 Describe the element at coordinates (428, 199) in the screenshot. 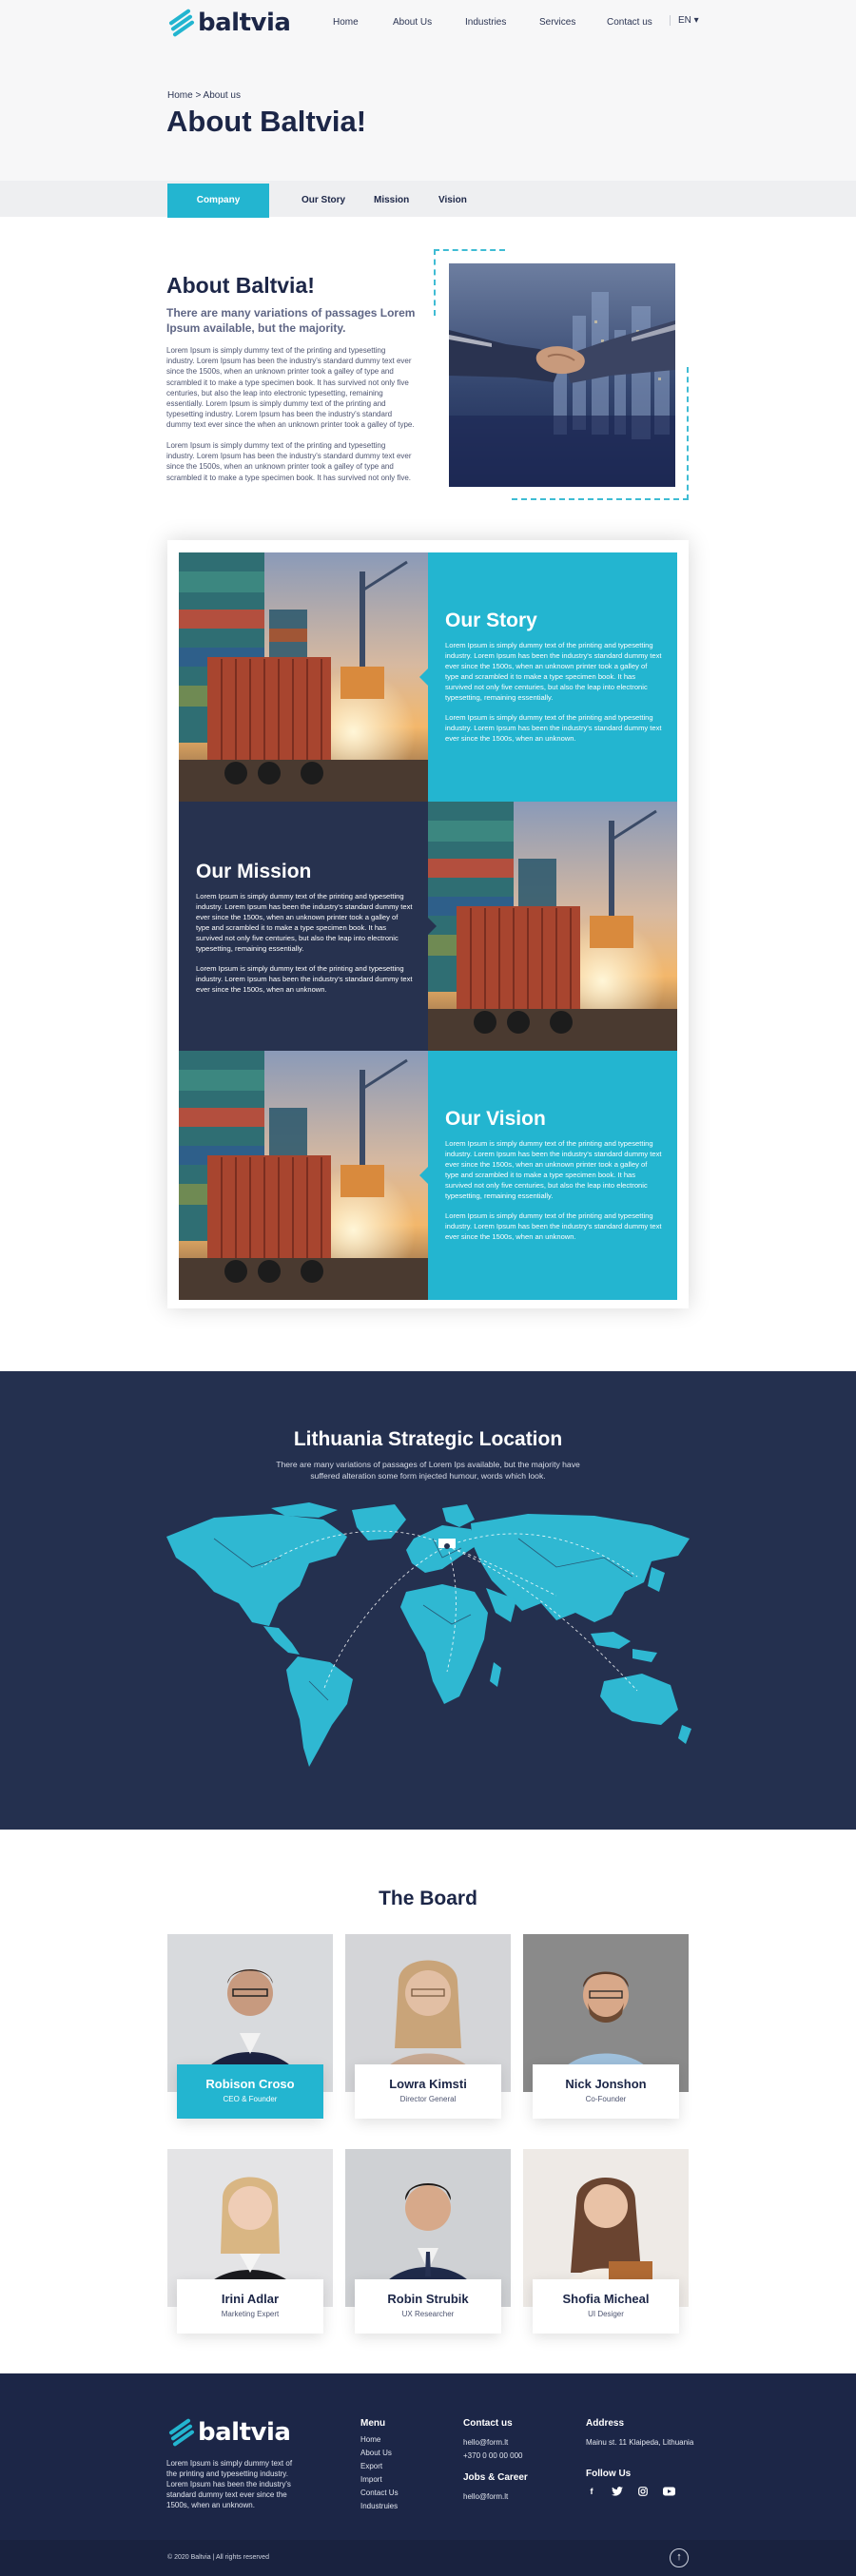

I see `tab-bar` at that location.